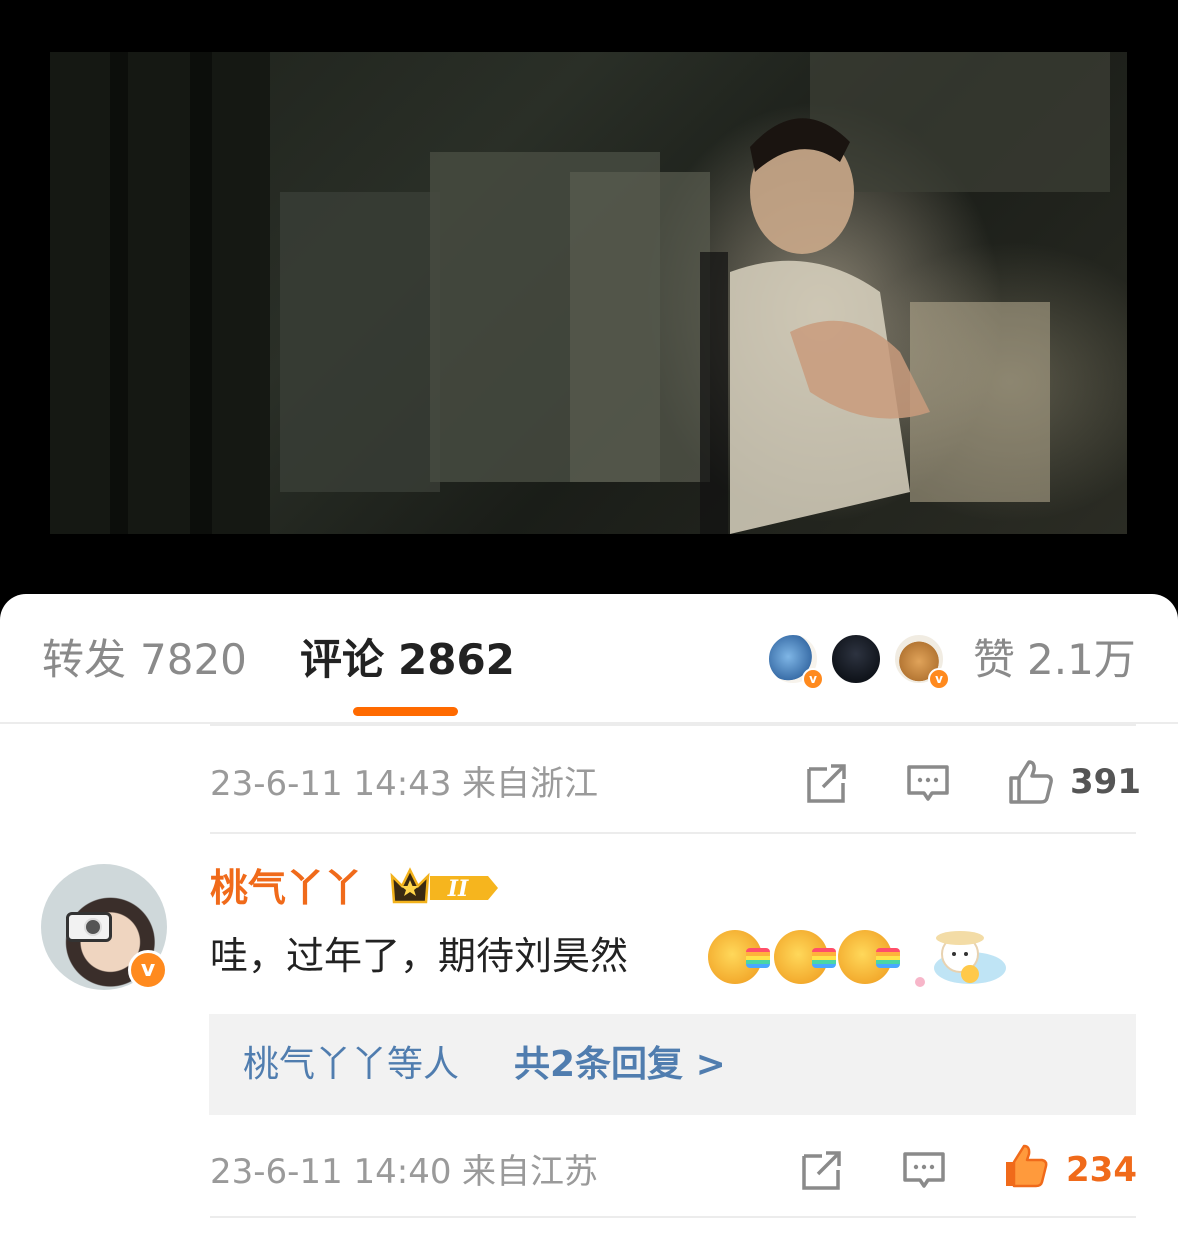 The image size is (1178, 1249). I want to click on liker-avatar, so click(856, 659).